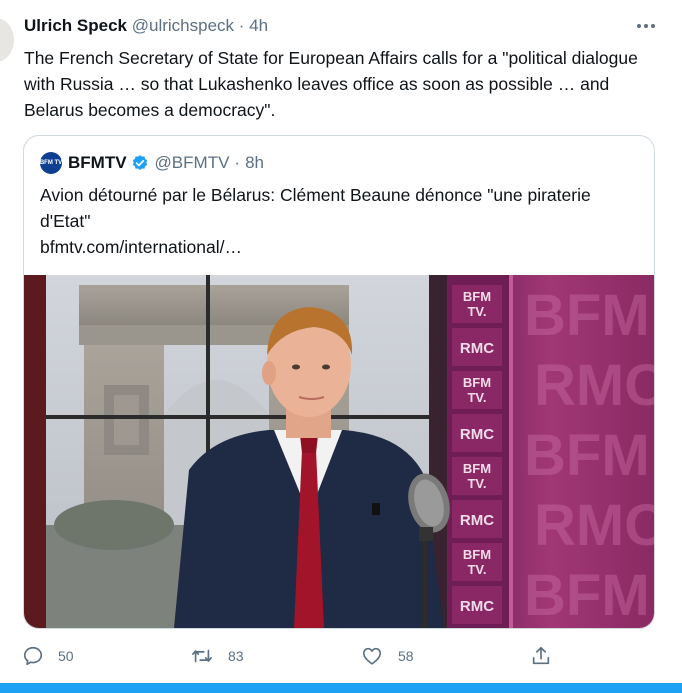 This screenshot has width=682, height=693. I want to click on quoted-header: BFM TV BFMTV @BFMTV · 8h, so click(152, 163).